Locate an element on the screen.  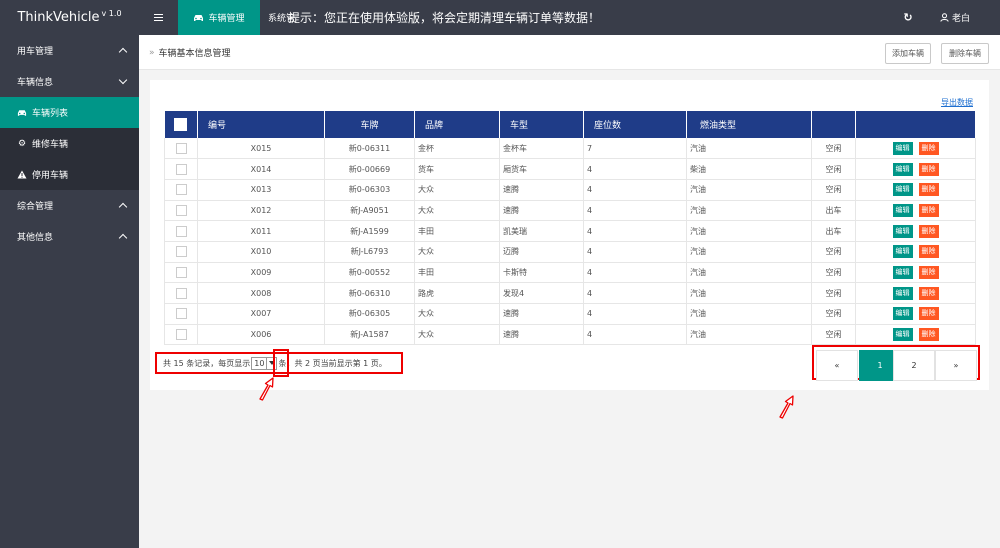
chevron-up-icon is located at coordinates (123, 207).